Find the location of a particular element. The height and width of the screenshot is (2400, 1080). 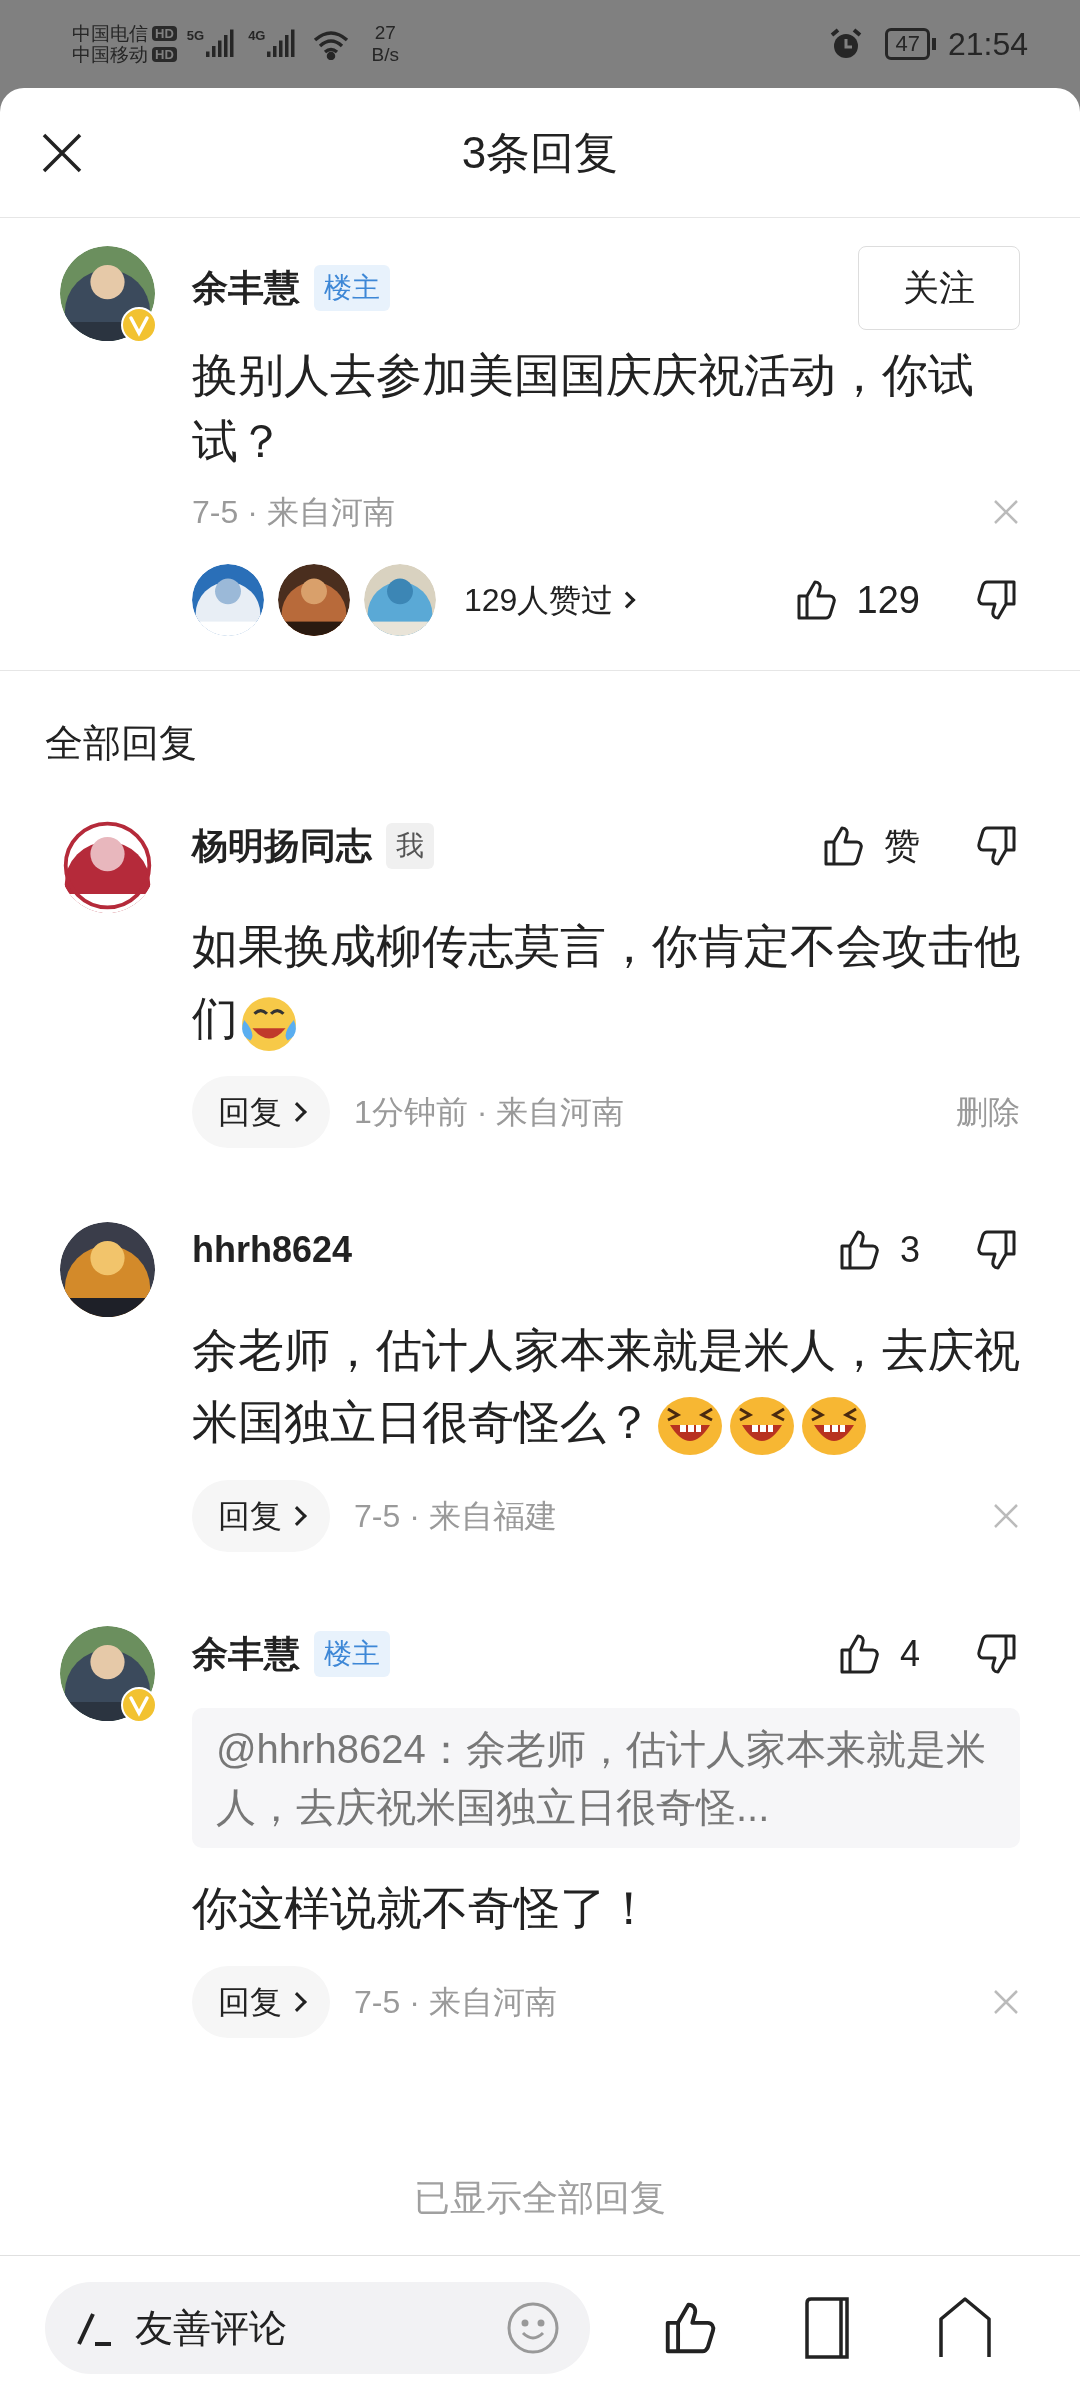

network-speed: 27 is located at coordinates (385, 33).